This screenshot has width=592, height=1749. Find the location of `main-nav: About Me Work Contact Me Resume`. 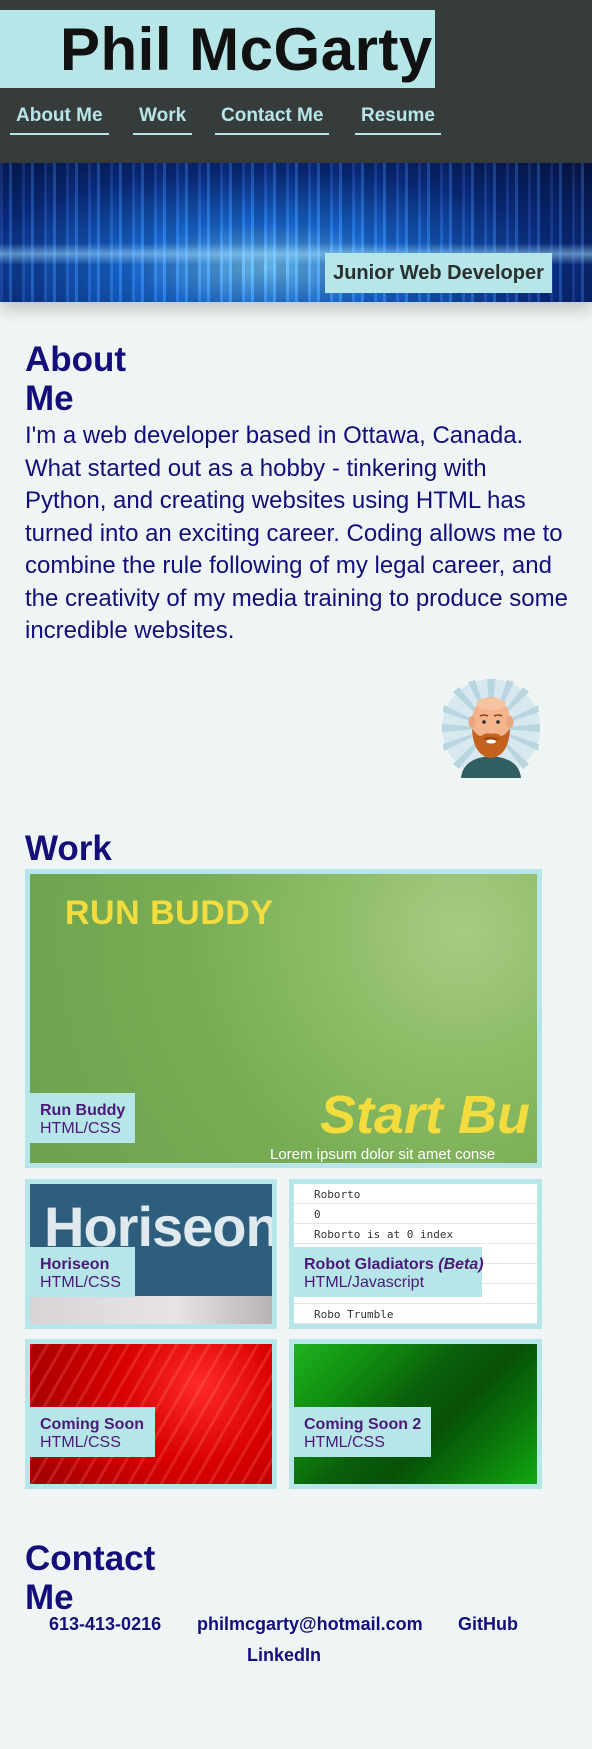

main-nav: About Me Work Contact Me Resume is located at coordinates (296, 120).